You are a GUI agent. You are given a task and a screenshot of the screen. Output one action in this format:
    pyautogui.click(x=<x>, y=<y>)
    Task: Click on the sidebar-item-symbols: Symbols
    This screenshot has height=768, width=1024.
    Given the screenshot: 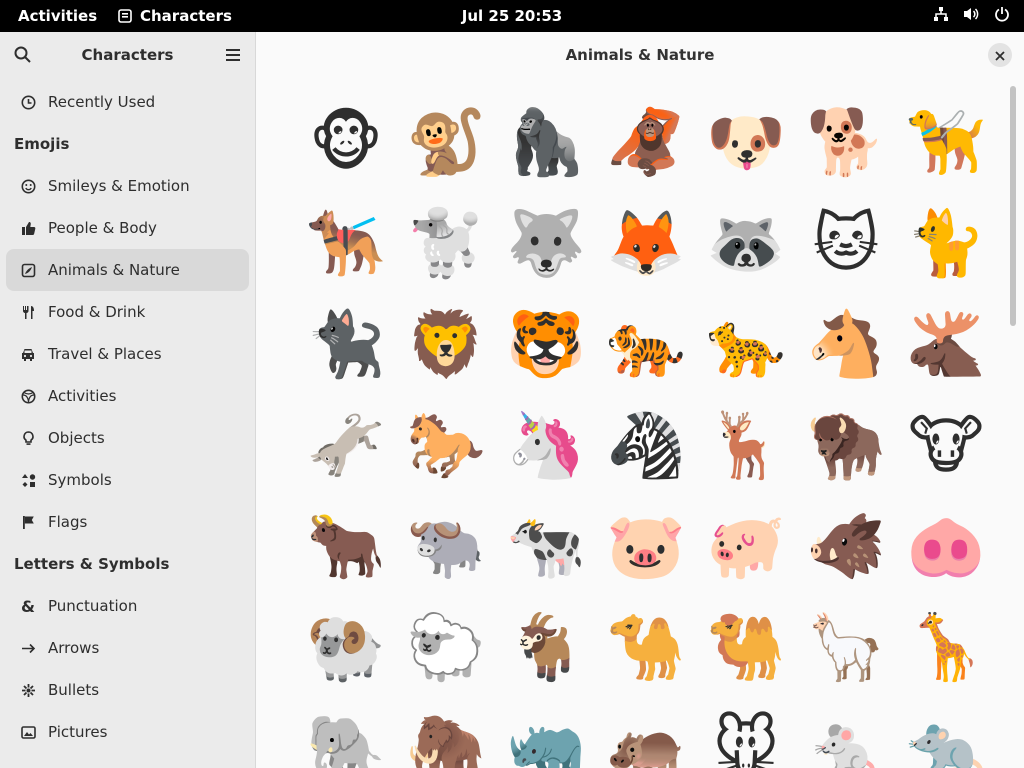 What is the action you would take?
    pyautogui.click(x=127, y=480)
    